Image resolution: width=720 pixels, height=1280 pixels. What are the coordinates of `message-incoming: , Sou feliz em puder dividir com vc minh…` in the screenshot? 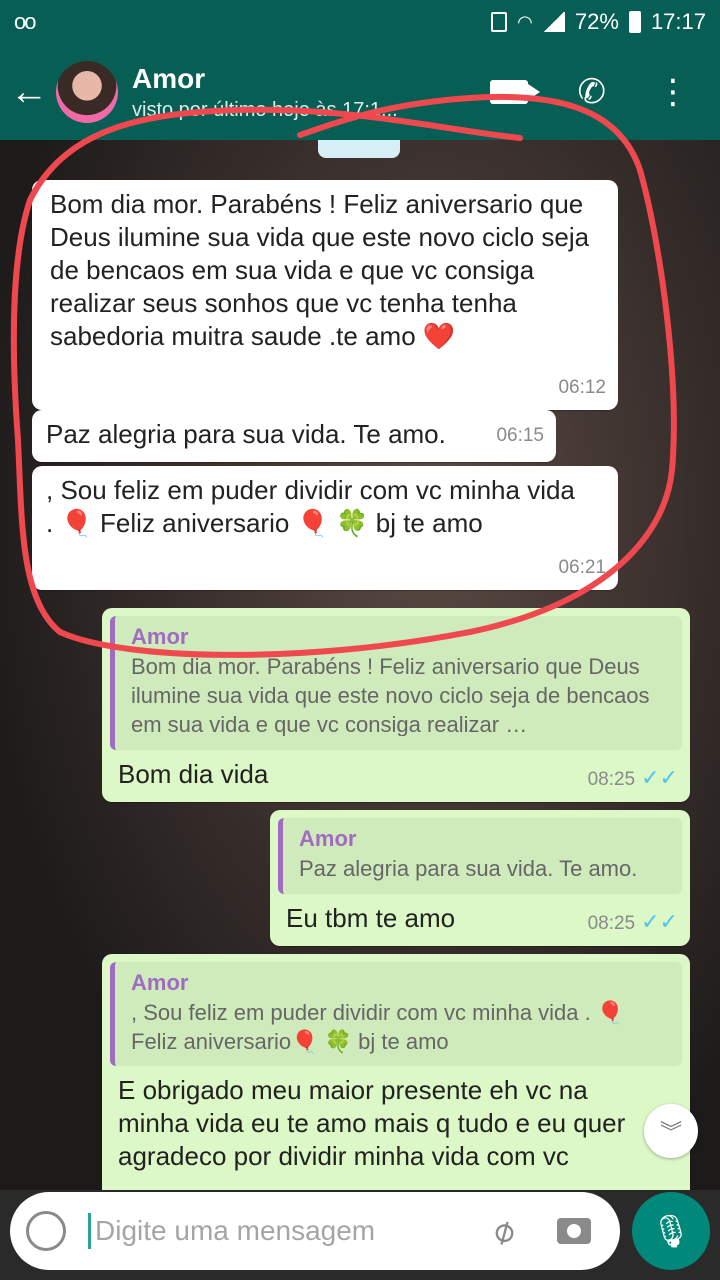 It's located at (325, 528).